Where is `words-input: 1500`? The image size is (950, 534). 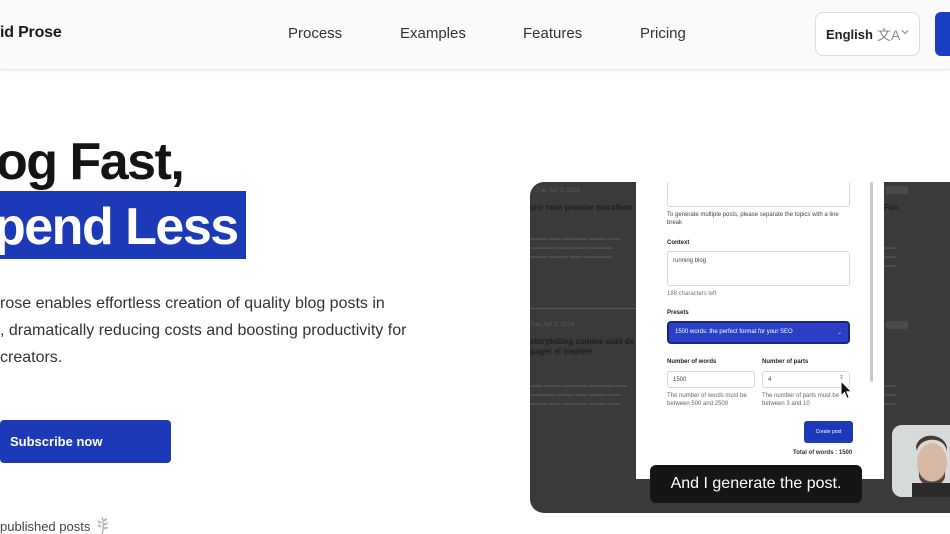 words-input: 1500 is located at coordinates (711, 379).